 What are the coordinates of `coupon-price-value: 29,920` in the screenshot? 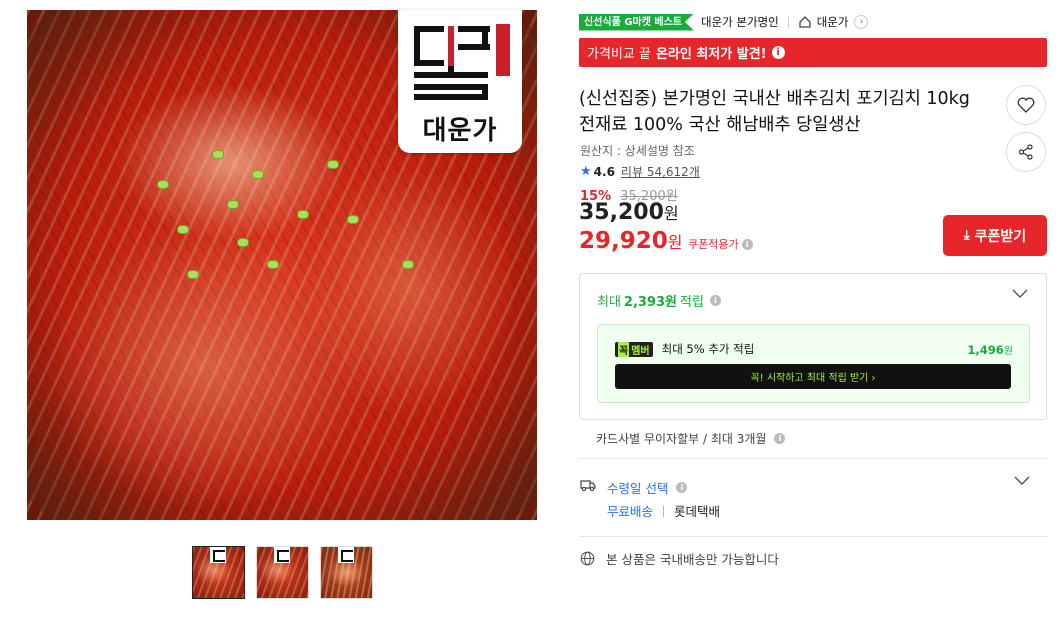 It's located at (623, 241).